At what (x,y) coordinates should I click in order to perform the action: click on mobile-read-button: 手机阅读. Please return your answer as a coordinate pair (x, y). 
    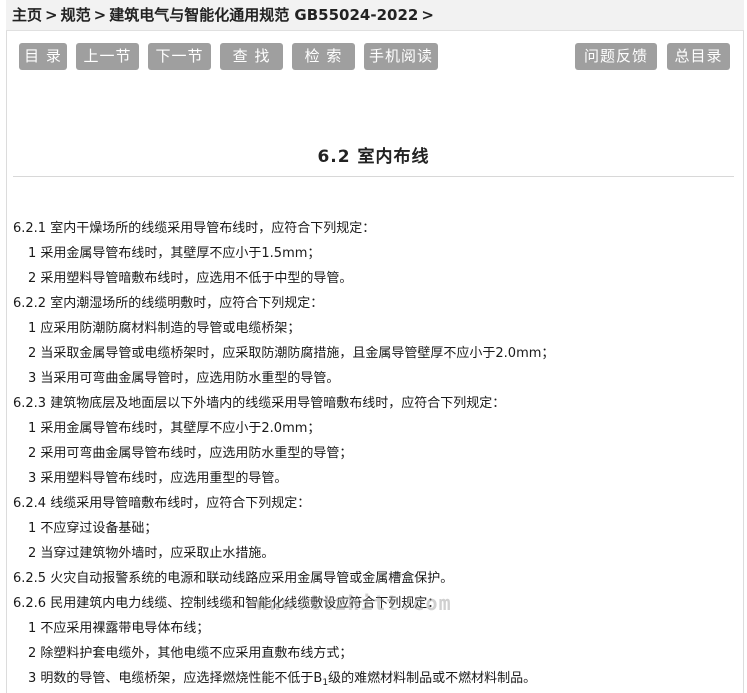
    Looking at the image, I should click on (401, 56).